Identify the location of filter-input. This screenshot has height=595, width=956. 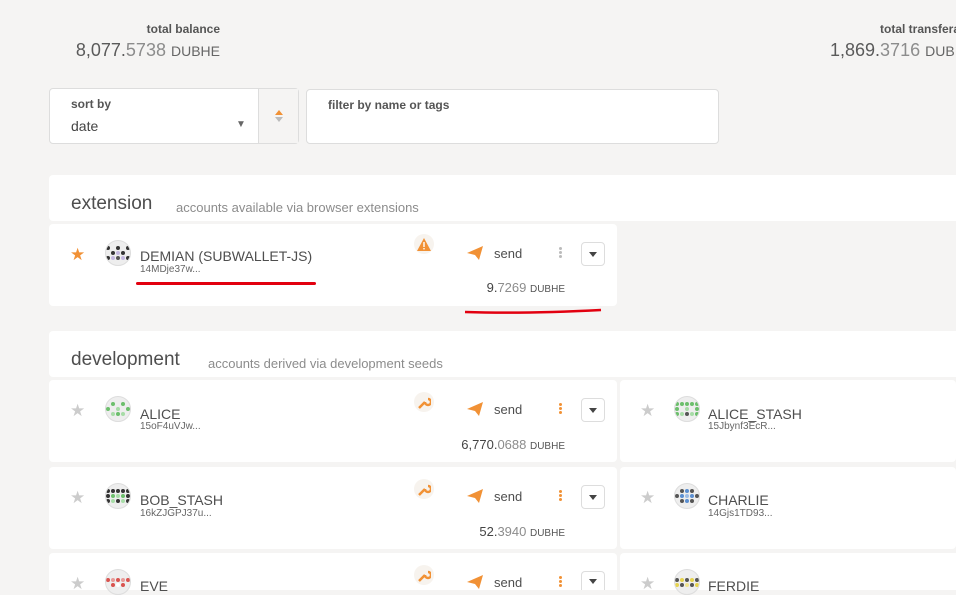
(513, 127).